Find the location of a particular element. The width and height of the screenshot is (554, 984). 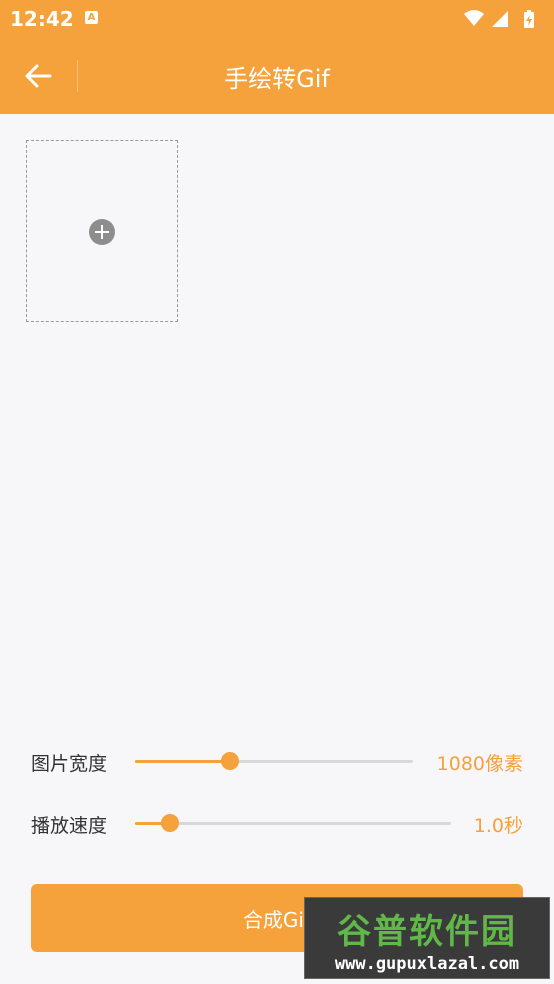

watermark-logo: 谷普软件园 is located at coordinates (427, 932).